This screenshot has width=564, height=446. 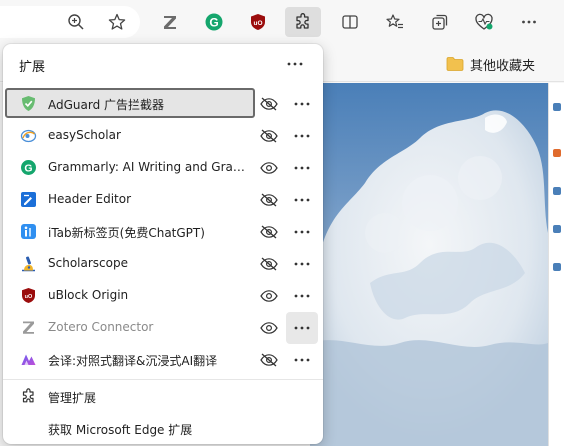 I want to click on zoom-icon, so click(x=76, y=22).